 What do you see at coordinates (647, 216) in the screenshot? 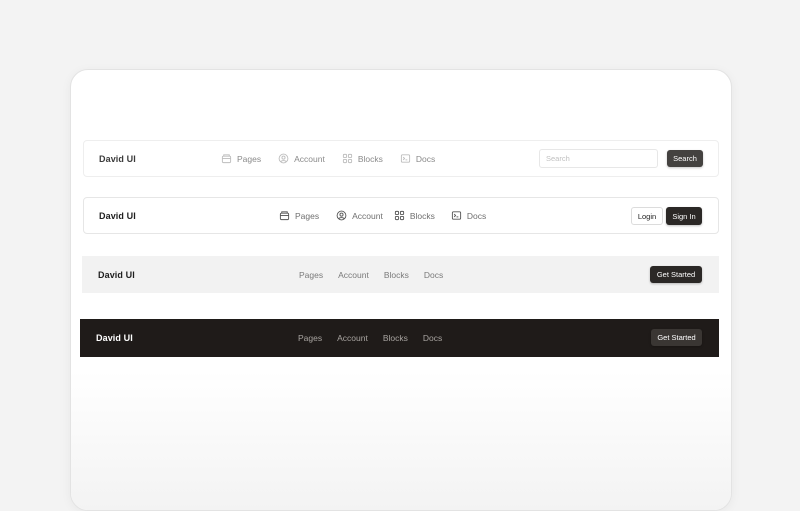
I see `login-button: Login` at bounding box center [647, 216].